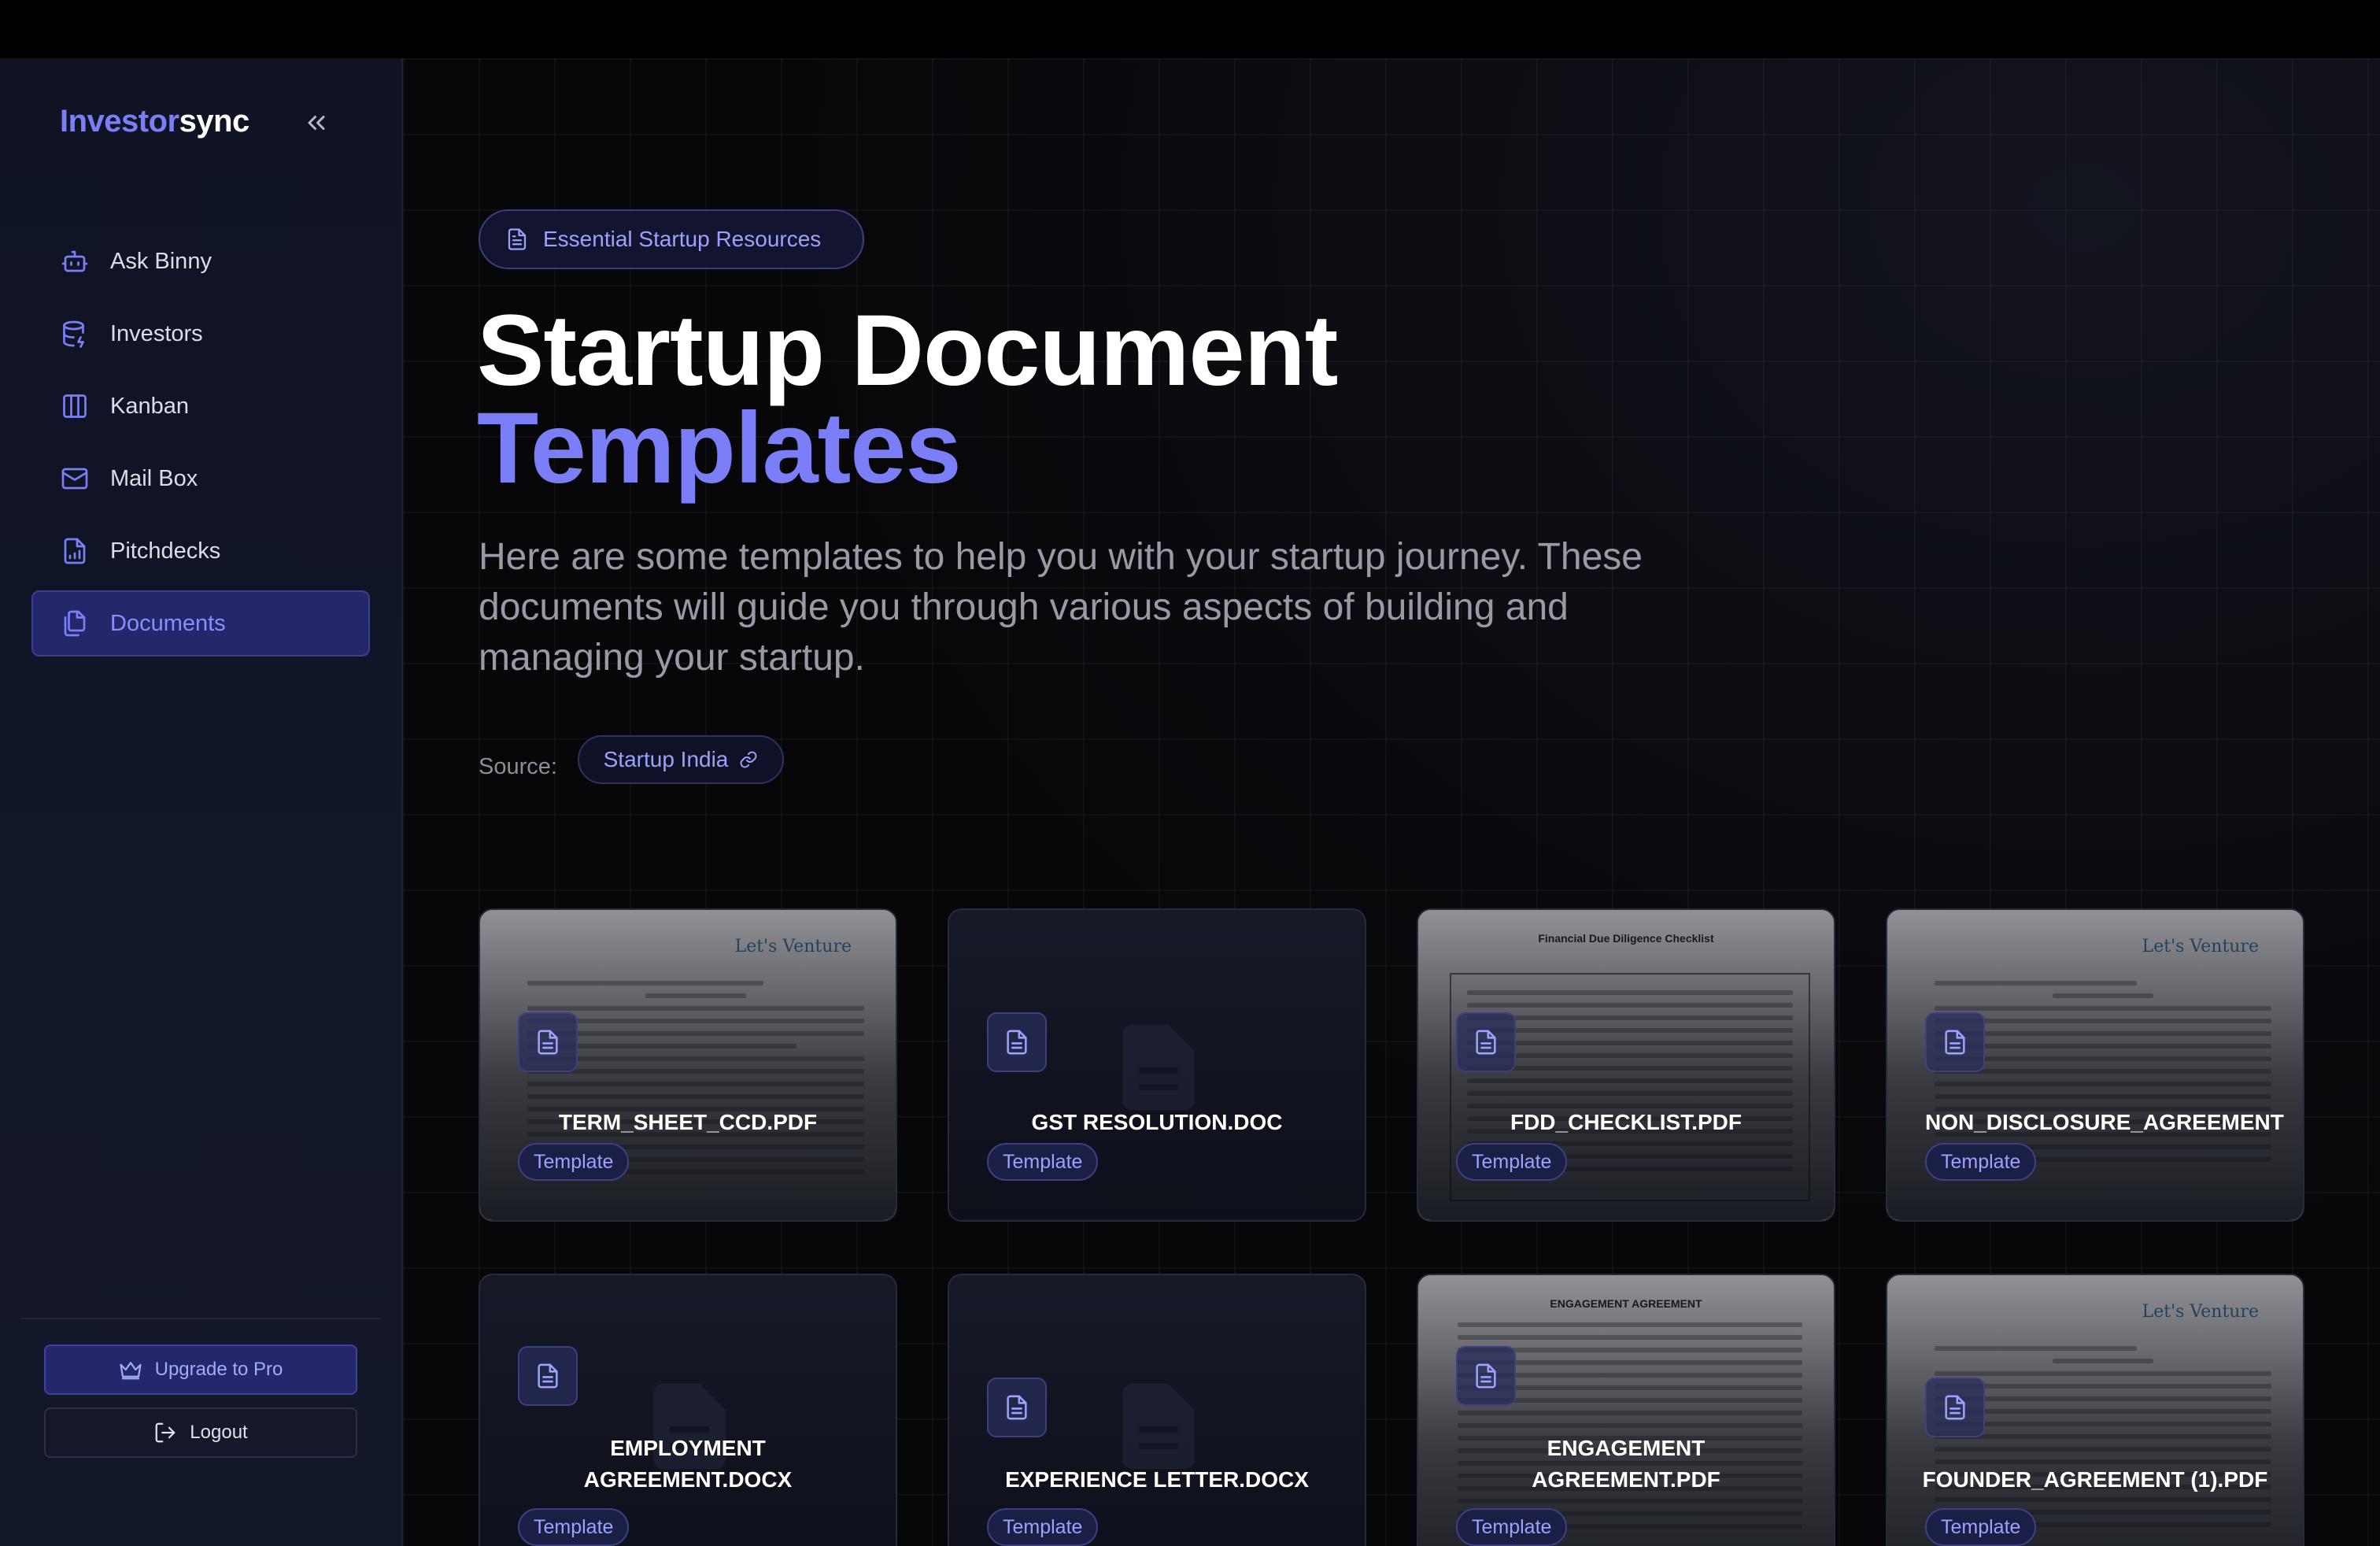 This screenshot has width=2380, height=1546. I want to click on document-card-gst-resolution: GST RESOLUTION.DOC Template, so click(1157, 1065).